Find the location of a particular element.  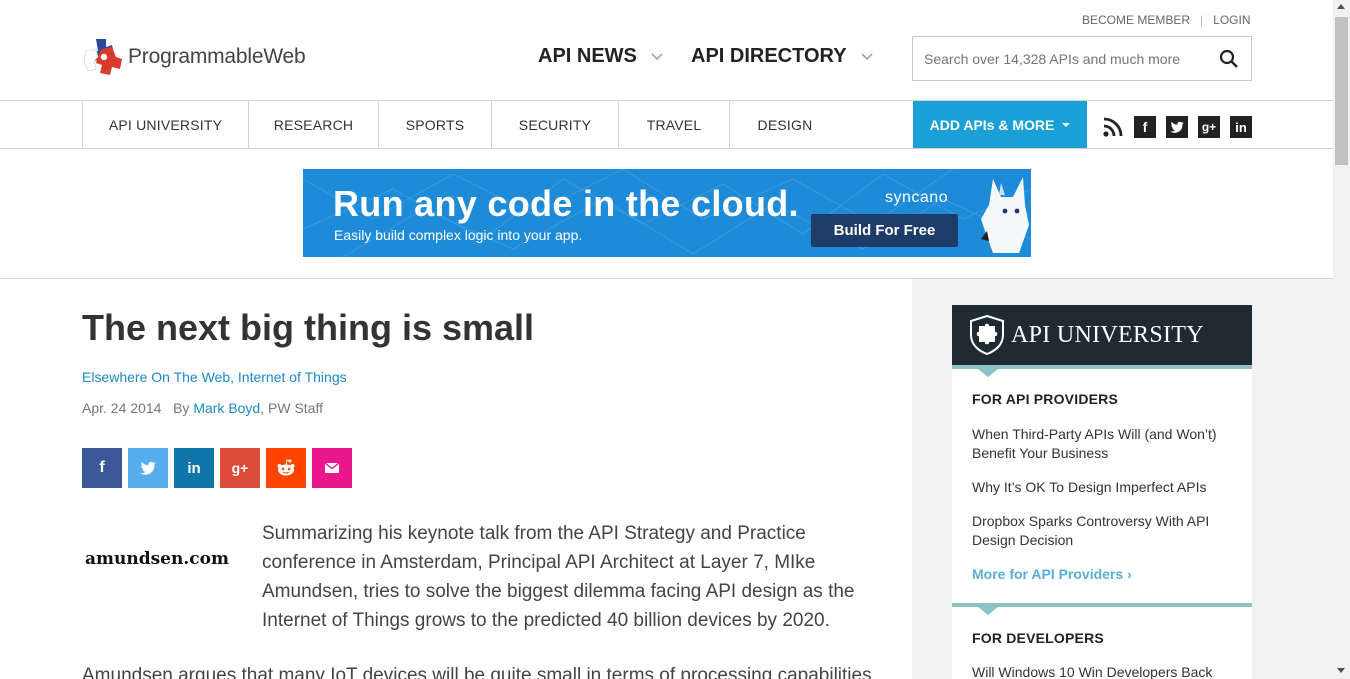

share-linkedin-button: in is located at coordinates (194, 468).